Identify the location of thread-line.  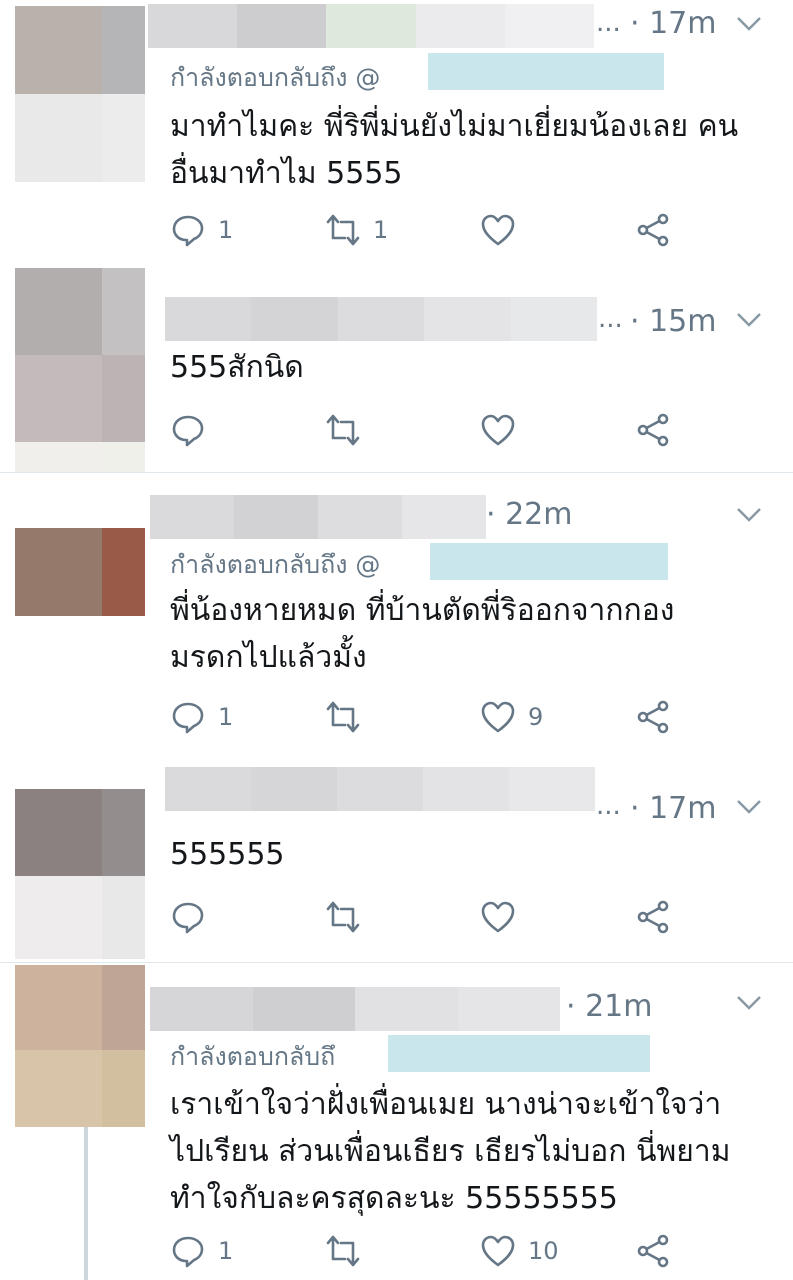
(86, 1203).